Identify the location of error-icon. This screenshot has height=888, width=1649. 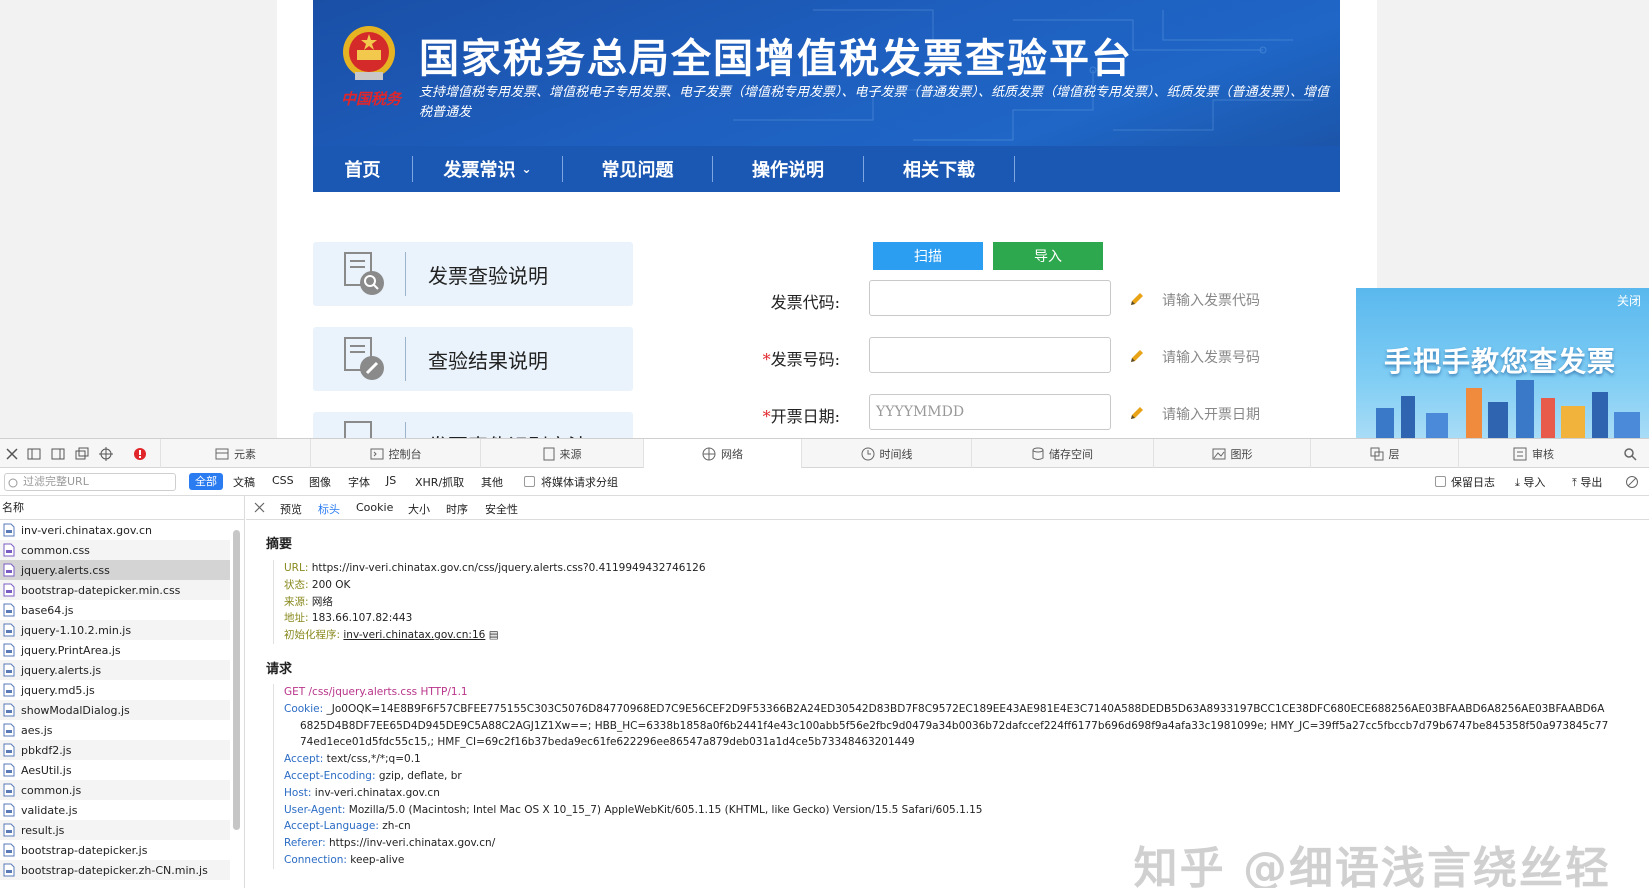
(140, 454).